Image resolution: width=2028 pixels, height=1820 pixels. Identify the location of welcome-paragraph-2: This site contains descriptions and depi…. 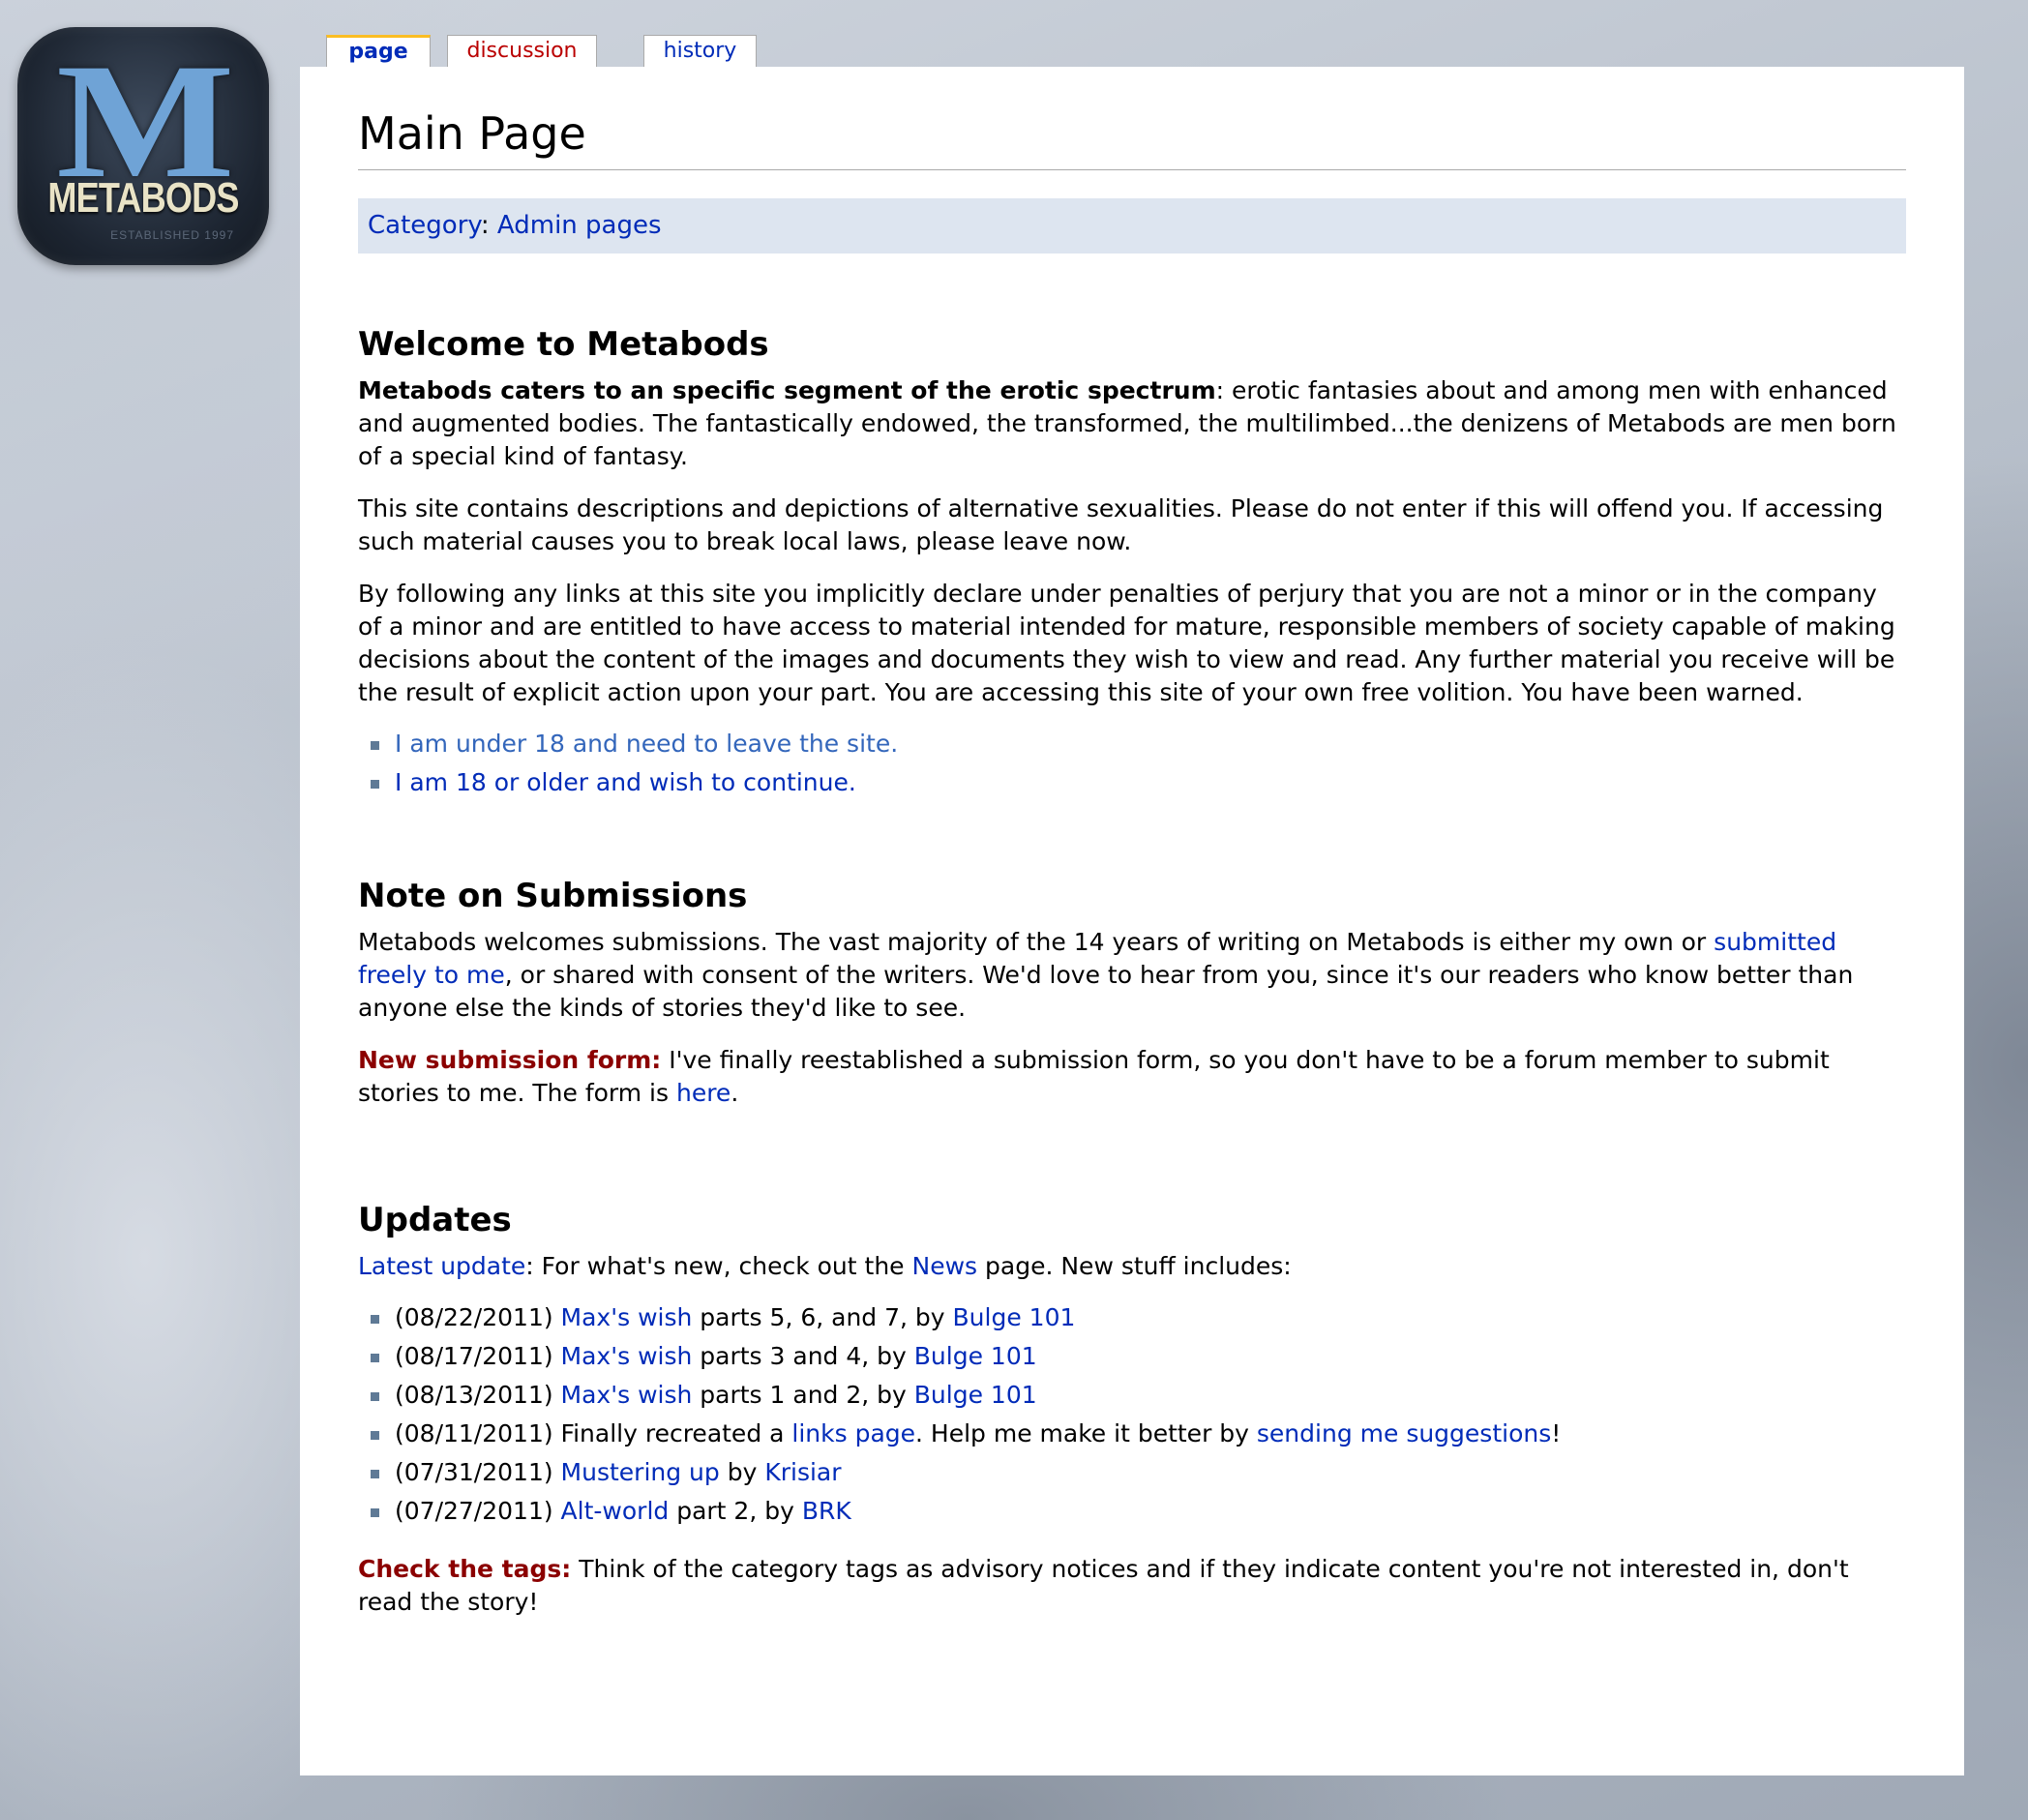
(1121, 525).